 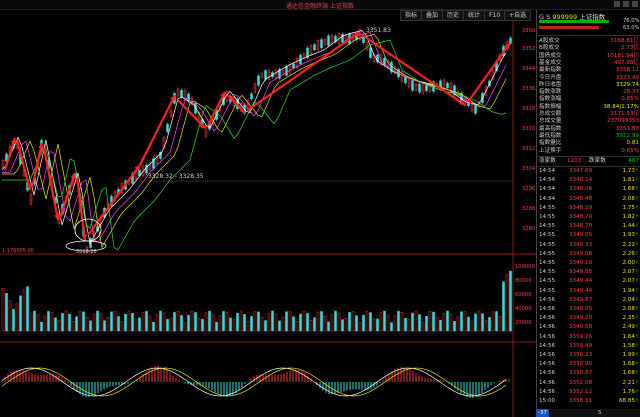 I want to click on minimize-button, so click(x=617, y=4).